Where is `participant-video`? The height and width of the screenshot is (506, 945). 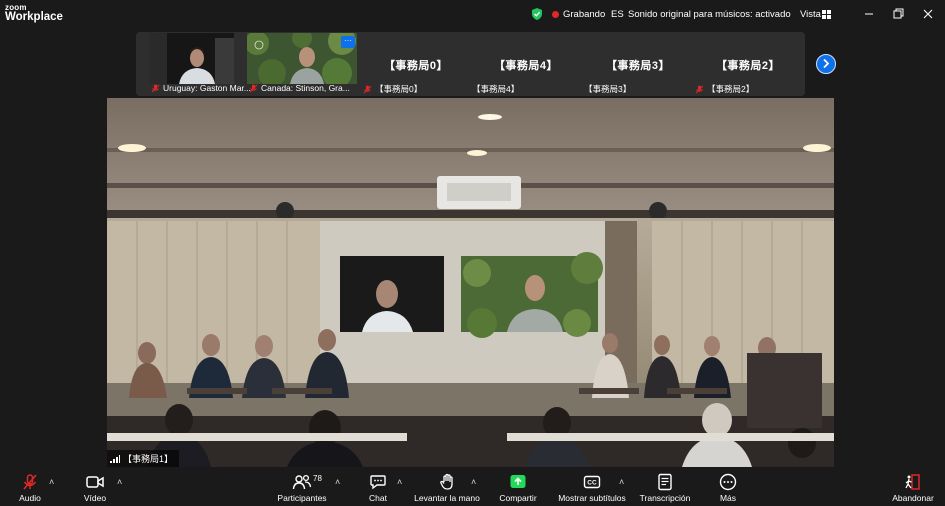 participant-video is located at coordinates (191, 58).